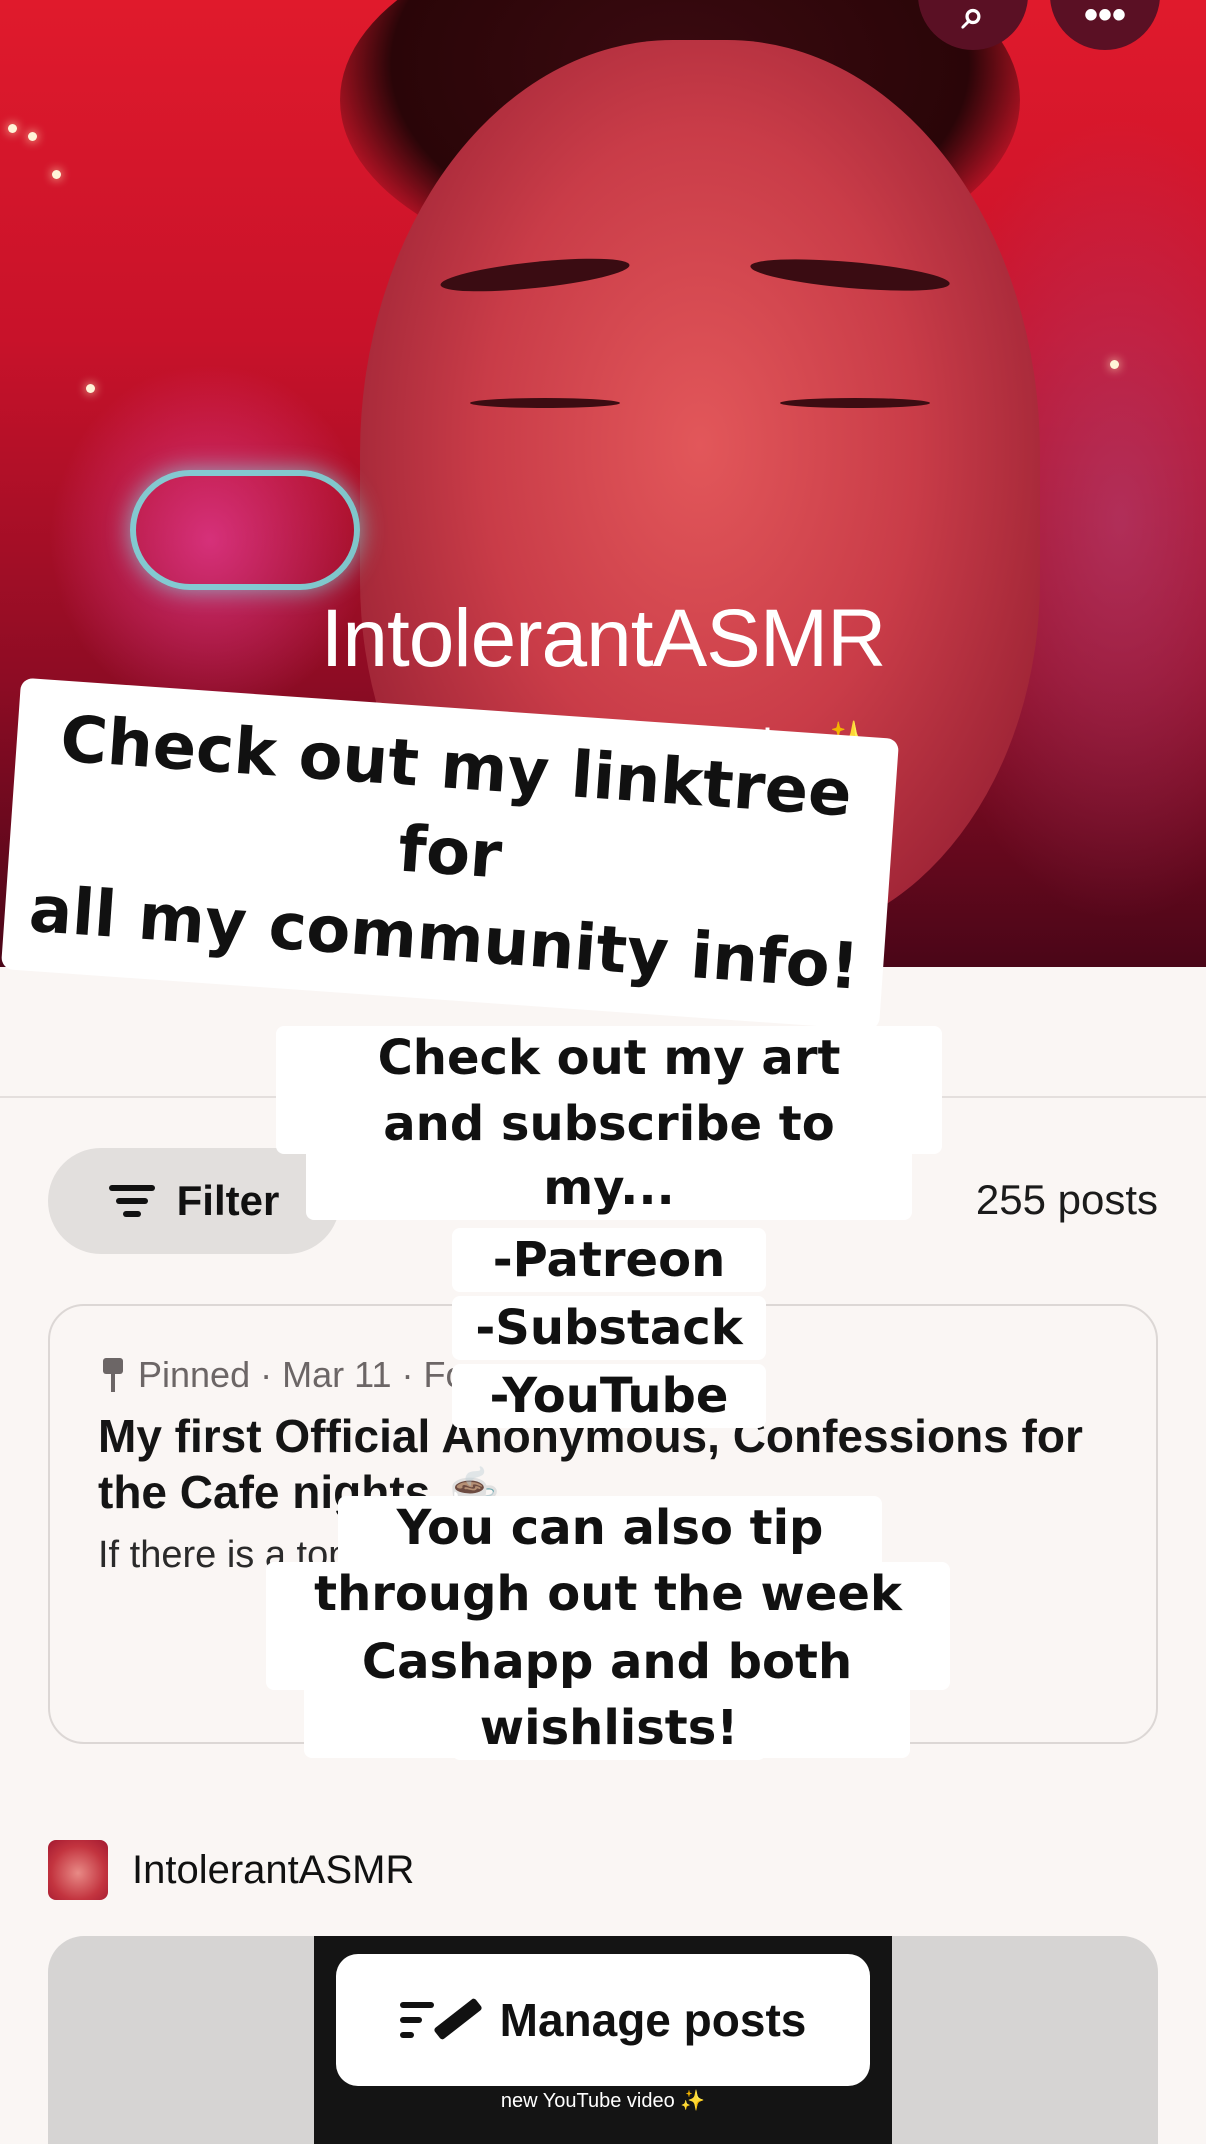 This screenshot has height=2144, width=1206. I want to click on filter-label: Filter, so click(228, 1200).